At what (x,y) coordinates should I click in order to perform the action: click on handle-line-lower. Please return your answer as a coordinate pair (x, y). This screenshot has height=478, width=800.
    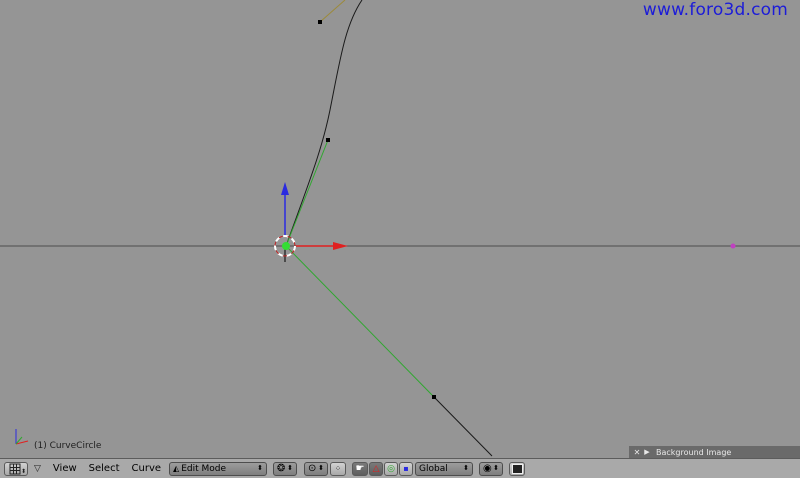
    Looking at the image, I should click on (360, 321).